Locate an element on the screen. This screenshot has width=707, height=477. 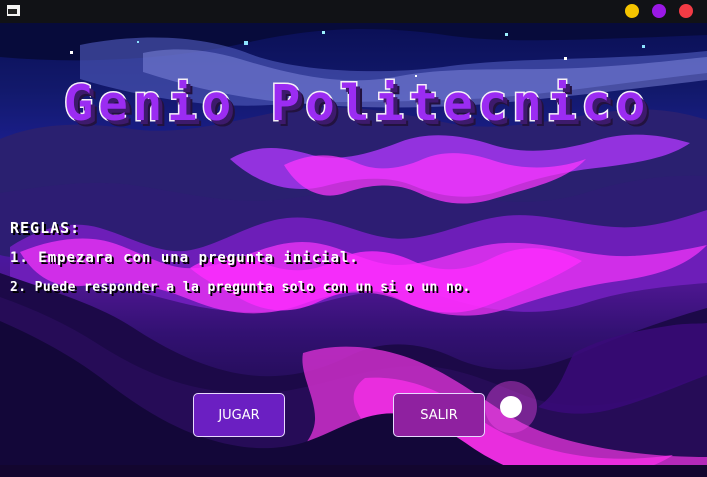
maximize-button is located at coordinates (659, 11).